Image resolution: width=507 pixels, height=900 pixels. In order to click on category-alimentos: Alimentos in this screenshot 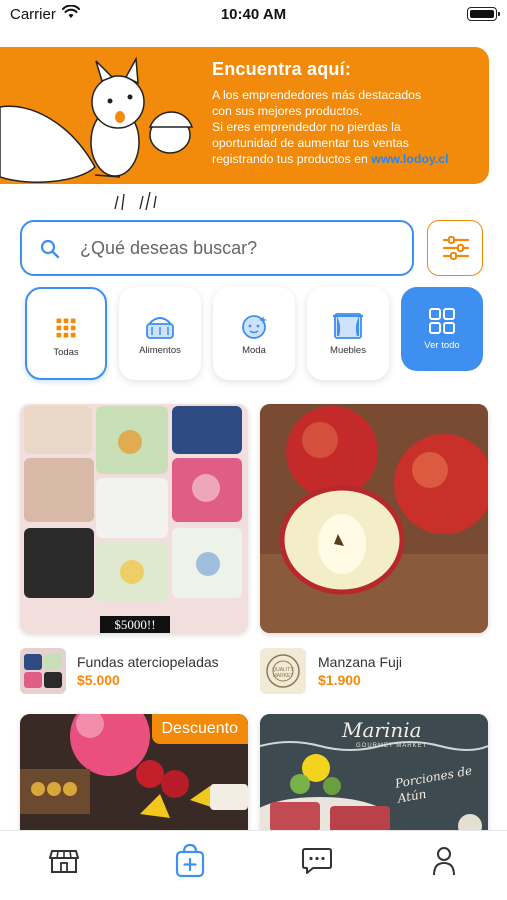, I will do `click(160, 333)`.